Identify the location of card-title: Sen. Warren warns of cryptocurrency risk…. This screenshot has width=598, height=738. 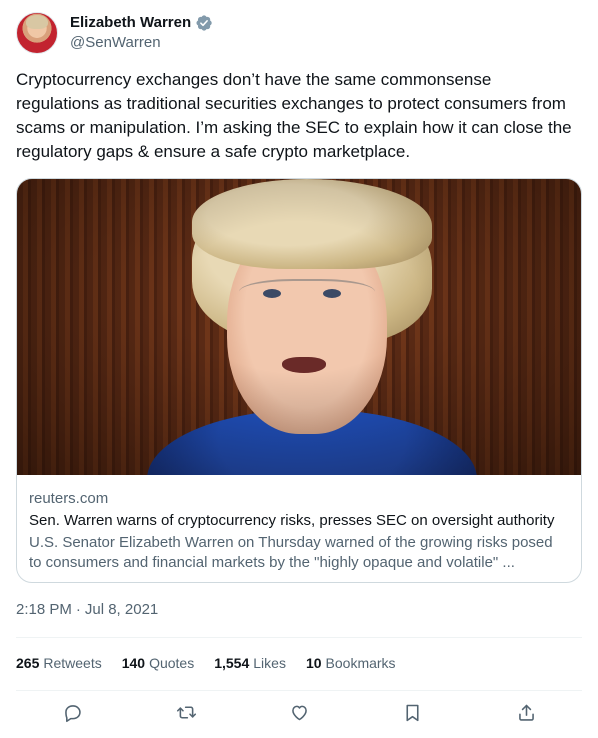
(292, 520).